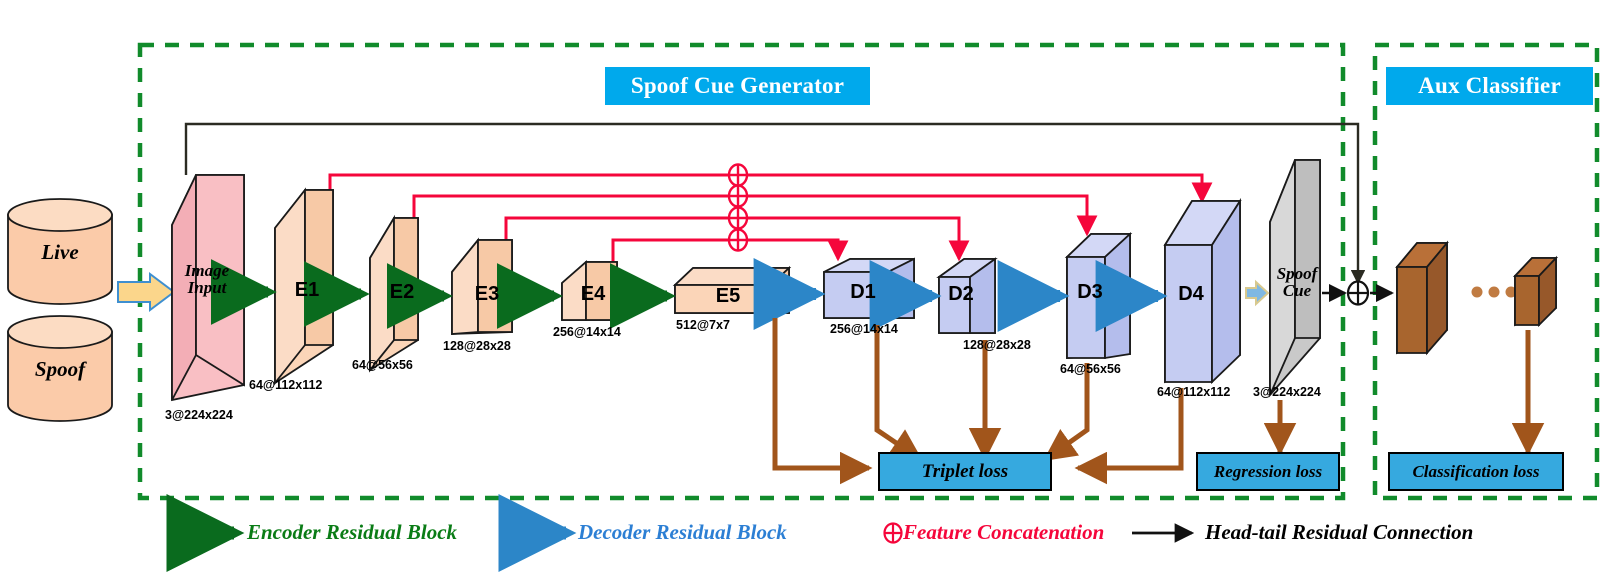 The height and width of the screenshot is (575, 1603). I want to click on loss-box-regression: Regression loss, so click(1268, 471).